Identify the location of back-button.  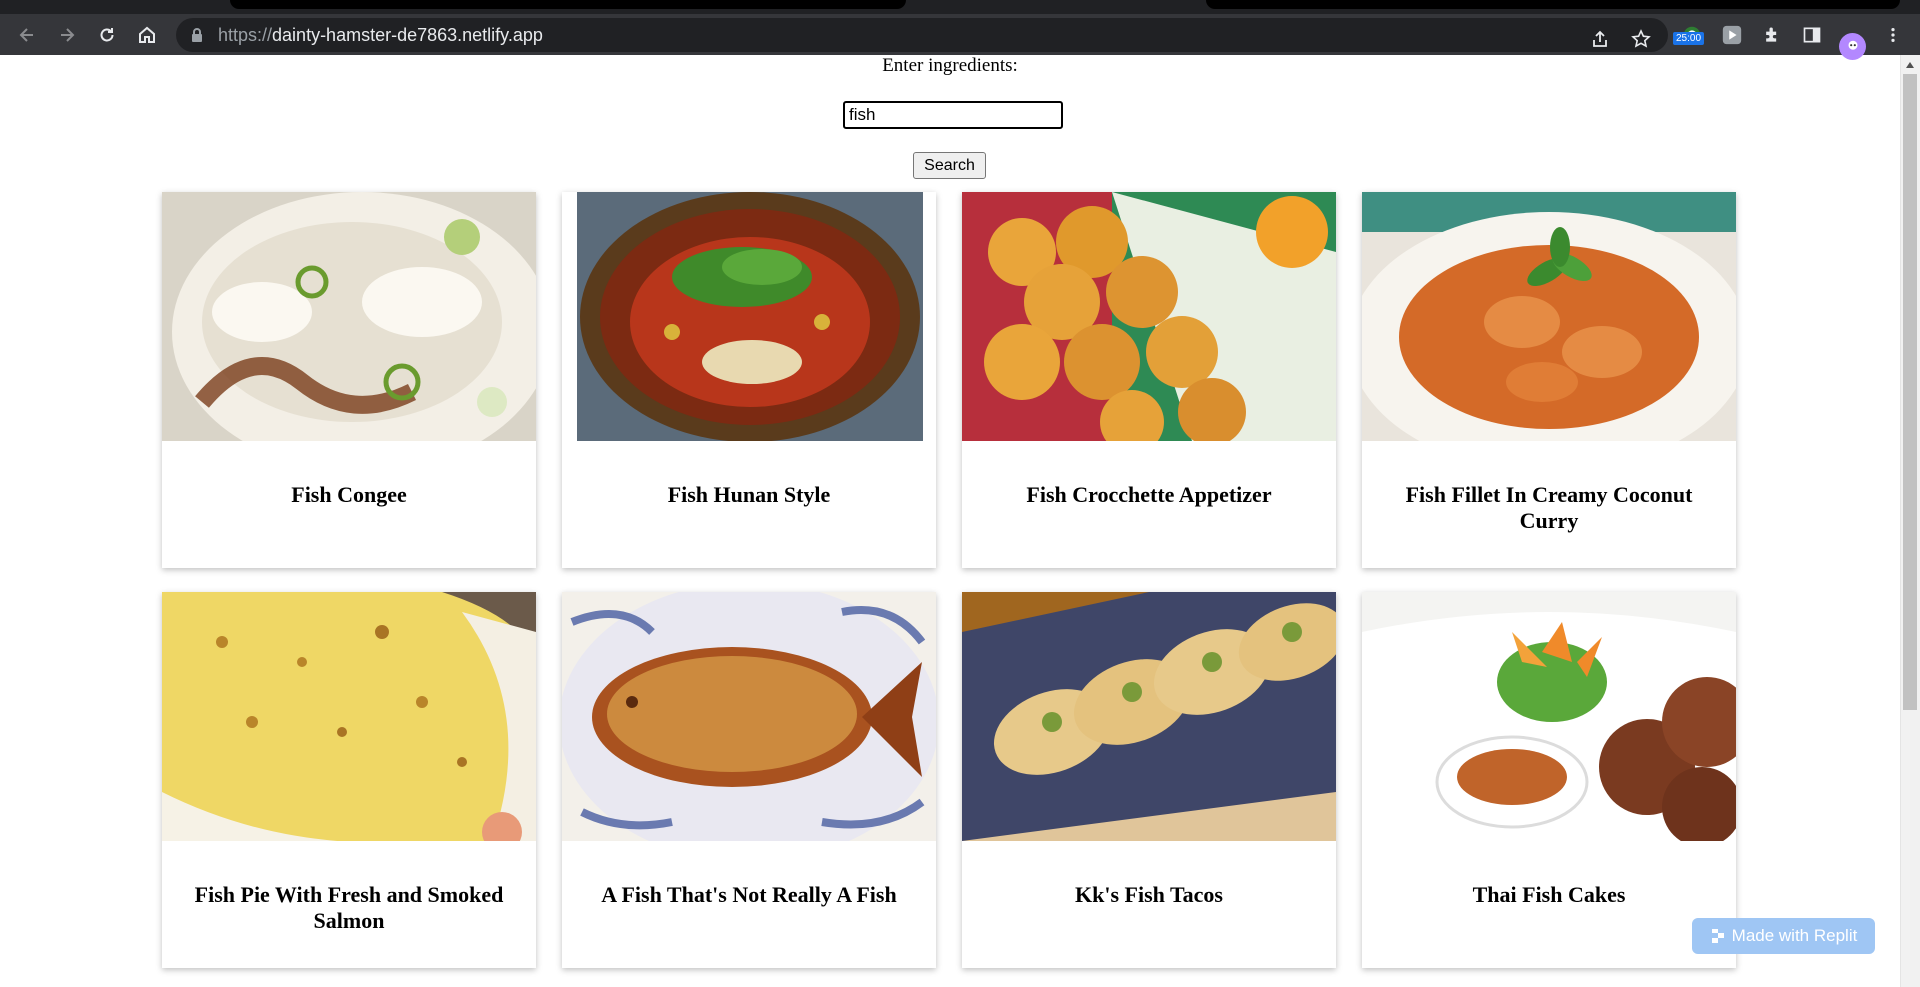
(27, 35).